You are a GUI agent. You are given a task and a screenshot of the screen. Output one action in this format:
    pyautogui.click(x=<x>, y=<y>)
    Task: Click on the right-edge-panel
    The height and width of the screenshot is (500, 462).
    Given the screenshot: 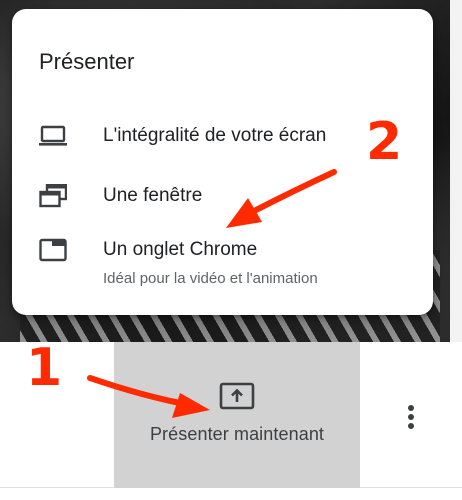 What is the action you would take?
    pyautogui.click(x=456, y=171)
    